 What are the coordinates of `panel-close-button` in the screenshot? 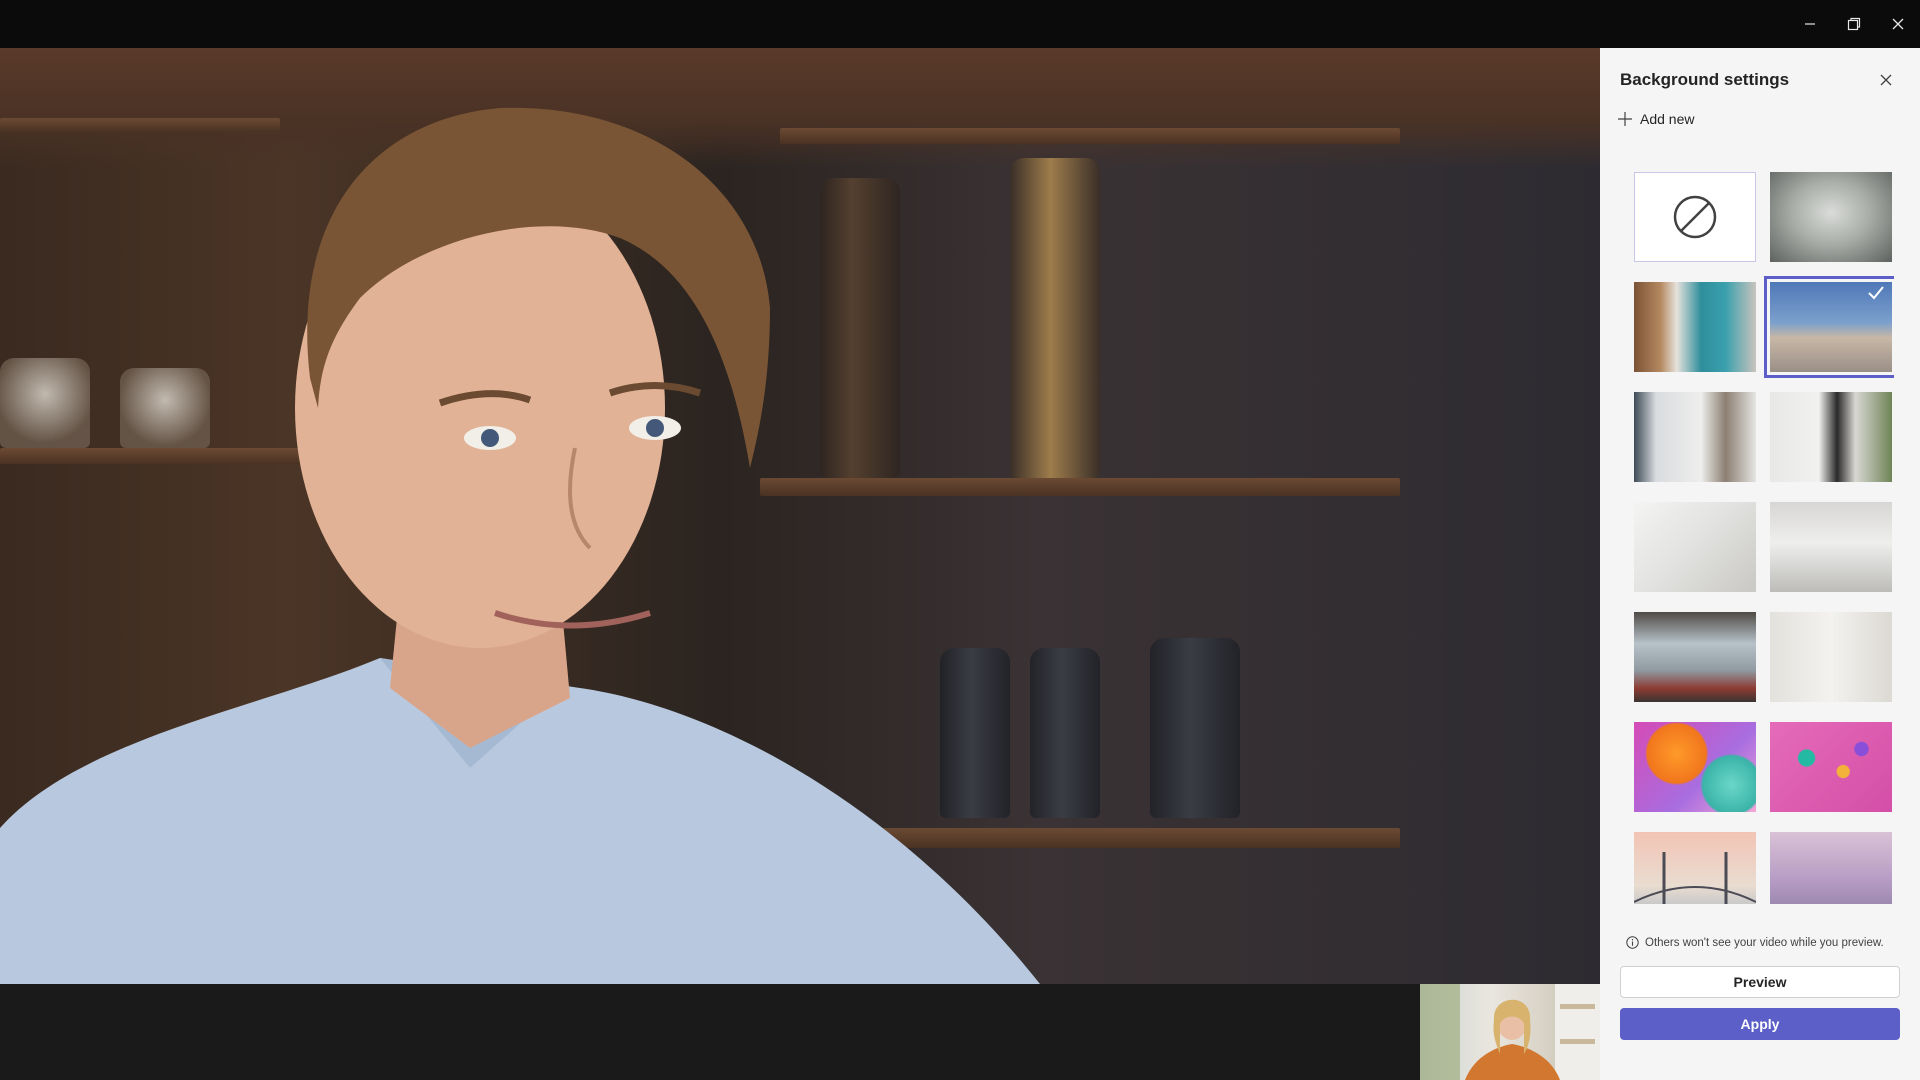 It's located at (1886, 80).